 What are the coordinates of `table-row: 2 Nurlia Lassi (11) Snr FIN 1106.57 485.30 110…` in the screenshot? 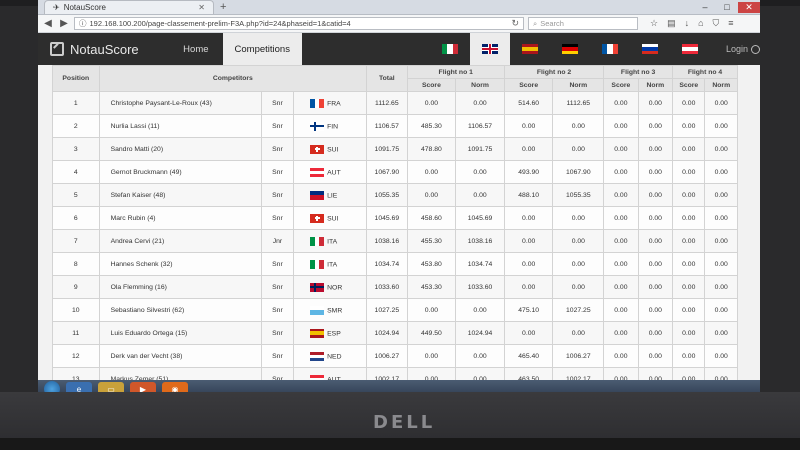 It's located at (395, 126).